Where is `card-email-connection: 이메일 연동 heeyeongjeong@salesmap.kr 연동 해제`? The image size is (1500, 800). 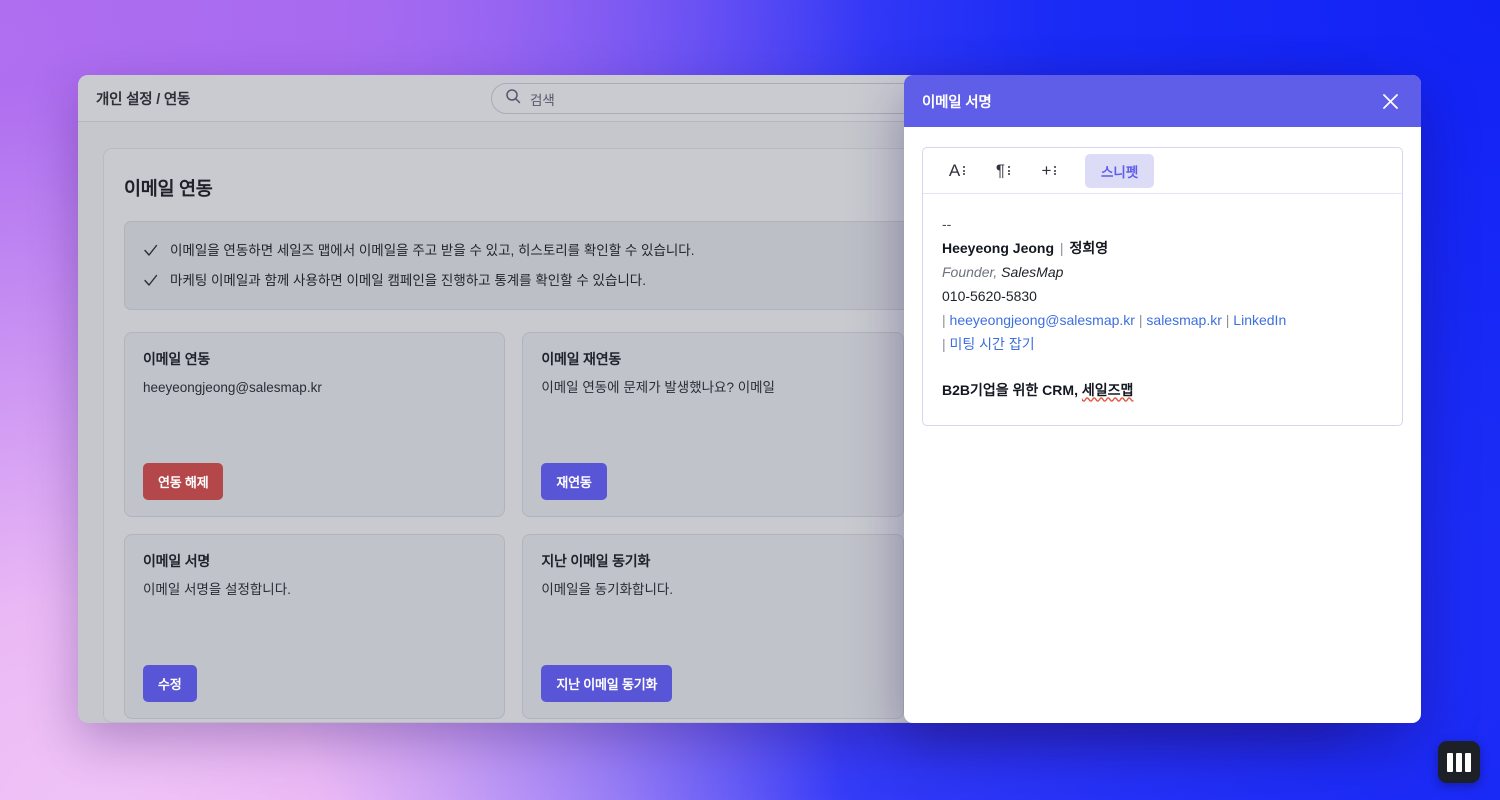
card-email-connection: 이메일 연동 heeyeongjeong@salesmap.kr 연동 해제 is located at coordinates (315, 425).